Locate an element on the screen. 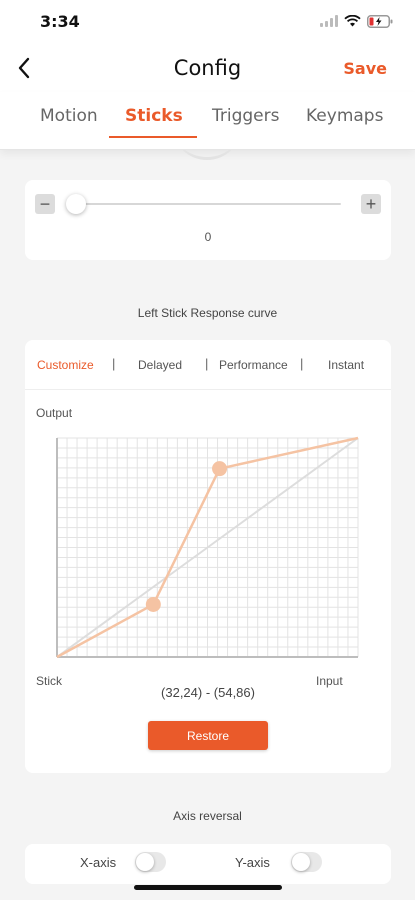  save-button: Save is located at coordinates (365, 68).